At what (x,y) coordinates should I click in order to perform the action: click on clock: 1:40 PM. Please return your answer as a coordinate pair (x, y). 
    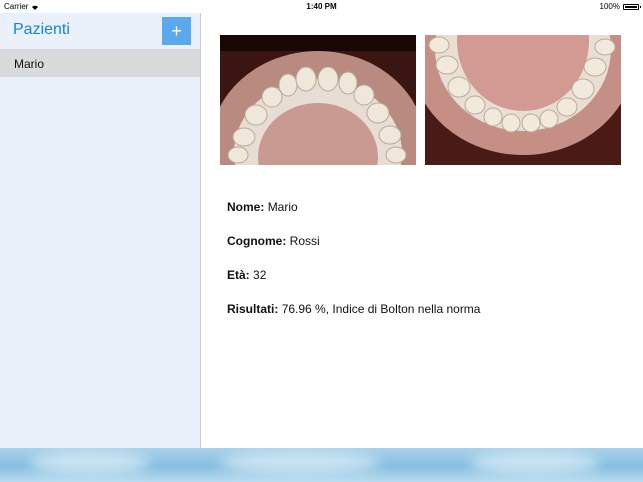
    Looking at the image, I should click on (321, 6).